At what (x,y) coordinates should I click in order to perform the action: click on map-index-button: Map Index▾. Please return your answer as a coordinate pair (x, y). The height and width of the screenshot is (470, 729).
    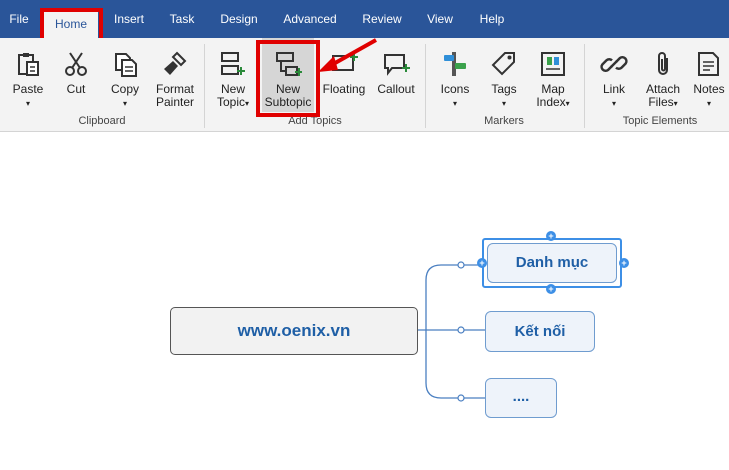
    Looking at the image, I should click on (553, 75).